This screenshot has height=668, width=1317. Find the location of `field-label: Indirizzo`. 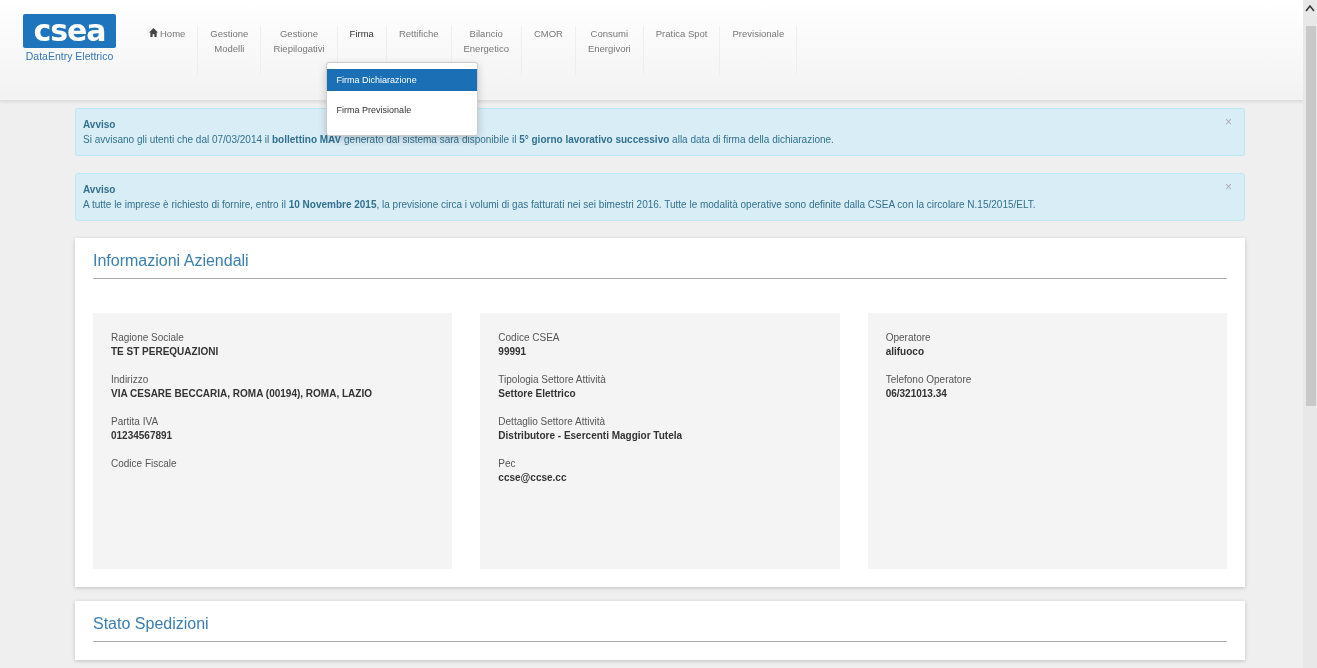

field-label: Indirizzo is located at coordinates (130, 380).